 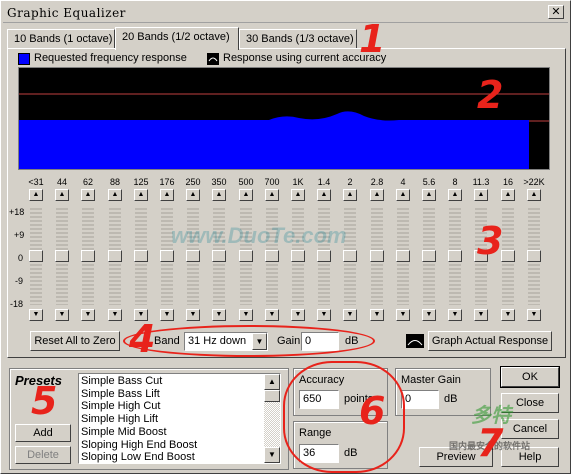 What do you see at coordinates (431, 380) in the screenshot?
I see `master-gain-label: Master Gain` at bounding box center [431, 380].